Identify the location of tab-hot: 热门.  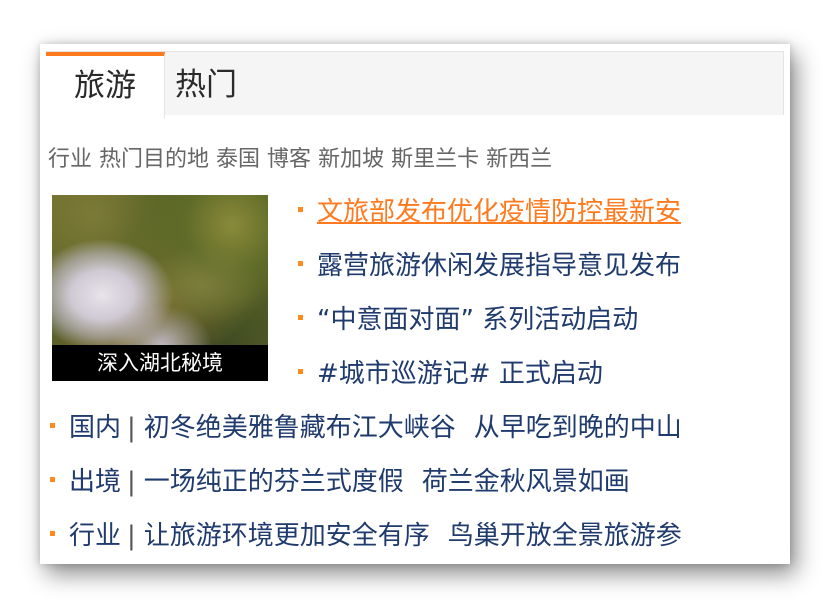
(230, 84).